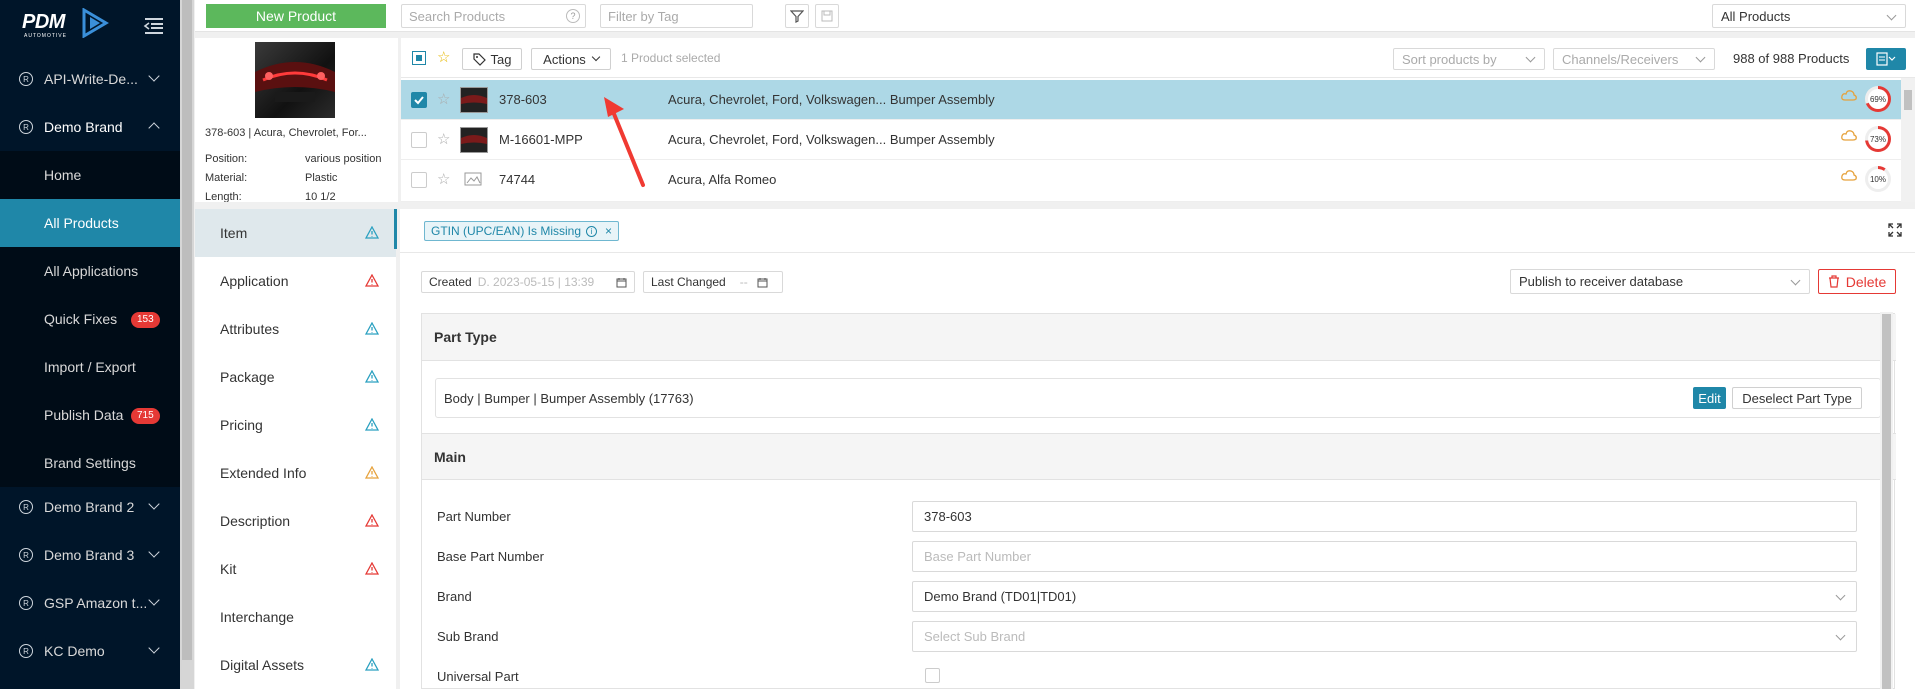  I want to click on brand-select: Demo Brand (TD01|TD01), so click(1384, 596).